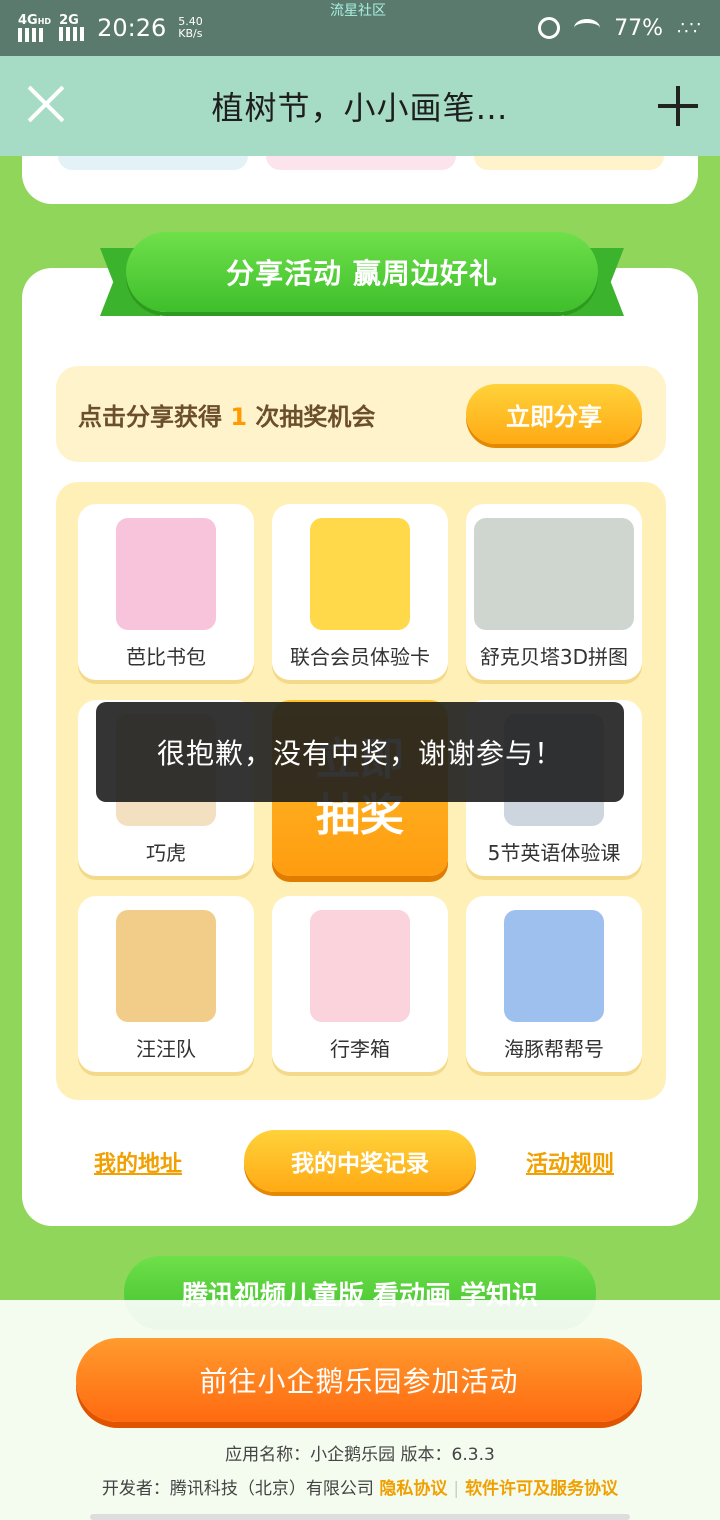 The width and height of the screenshot is (720, 1520). I want to click on previous-card, so click(360, 180).